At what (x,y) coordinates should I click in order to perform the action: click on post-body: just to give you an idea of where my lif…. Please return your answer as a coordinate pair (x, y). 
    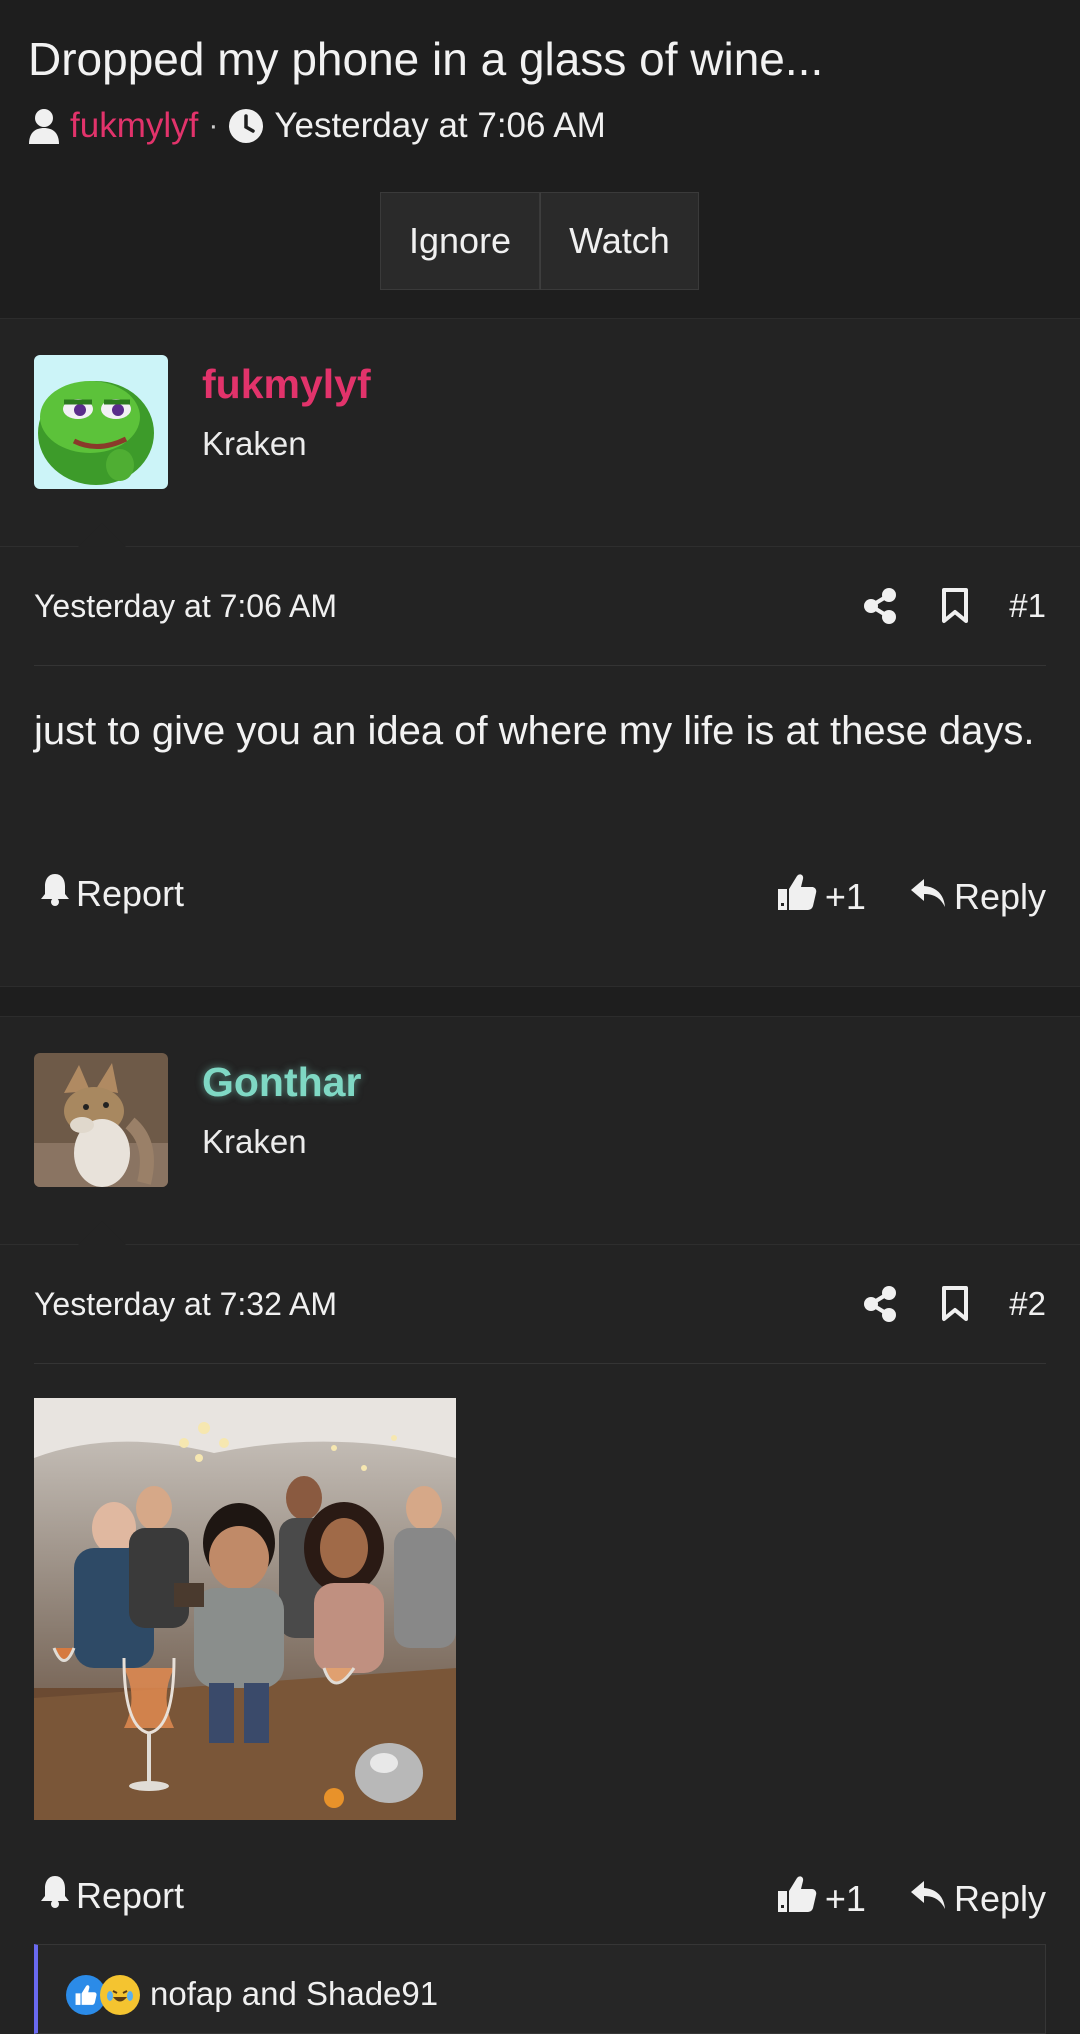
    Looking at the image, I should click on (534, 731).